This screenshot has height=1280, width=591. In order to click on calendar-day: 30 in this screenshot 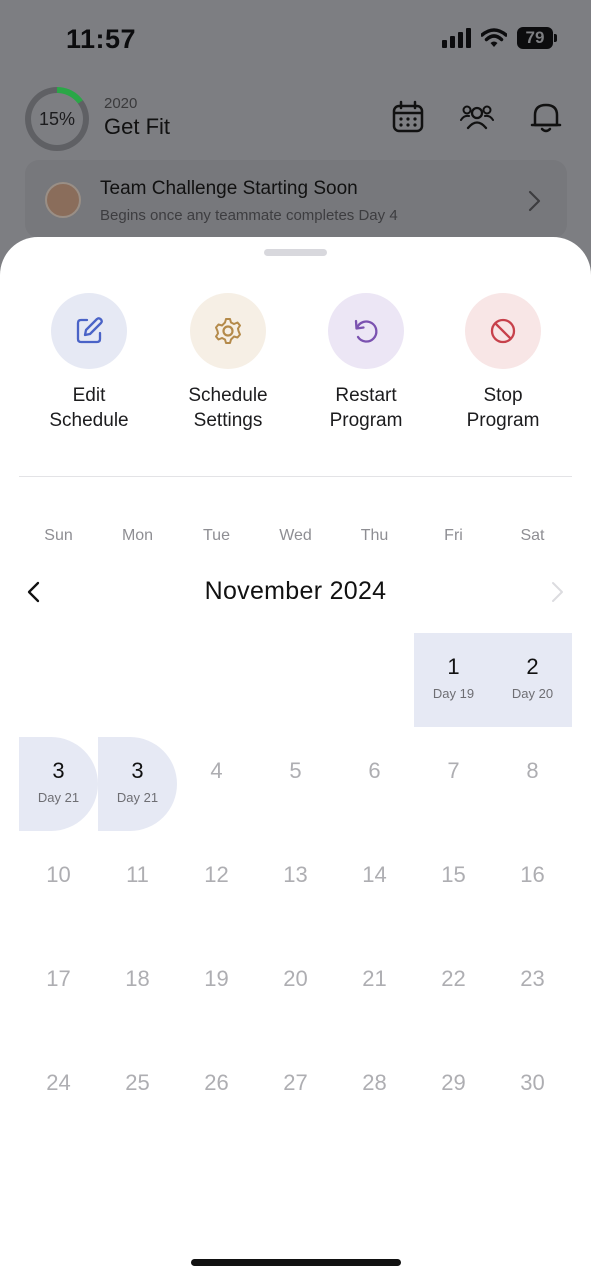, I will do `click(532, 1096)`.